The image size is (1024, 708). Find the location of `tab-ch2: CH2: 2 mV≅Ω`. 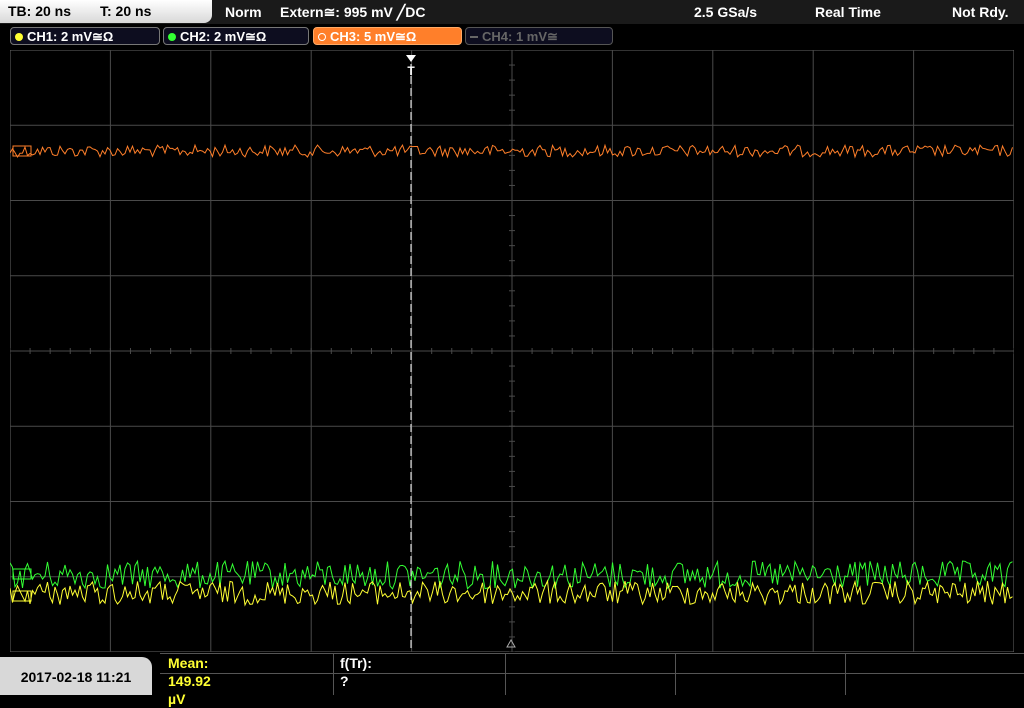

tab-ch2: CH2: 2 mV≅Ω is located at coordinates (236, 36).